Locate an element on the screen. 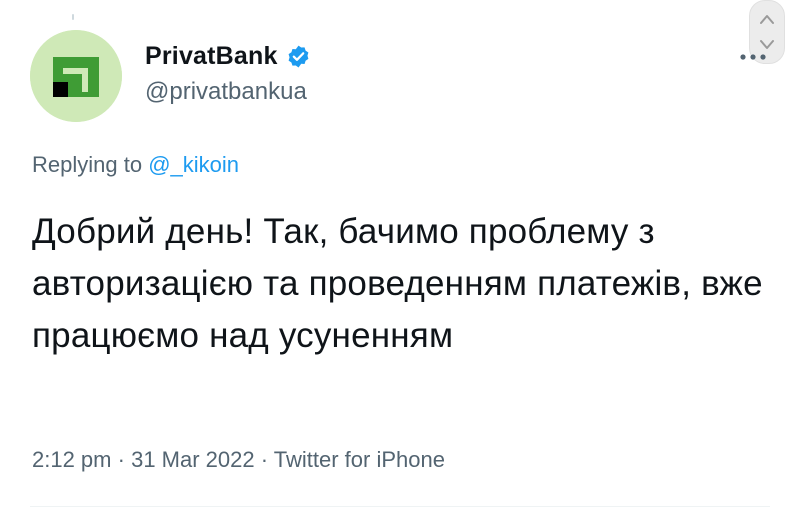  mention-link: @_kikoin is located at coordinates (193, 164).